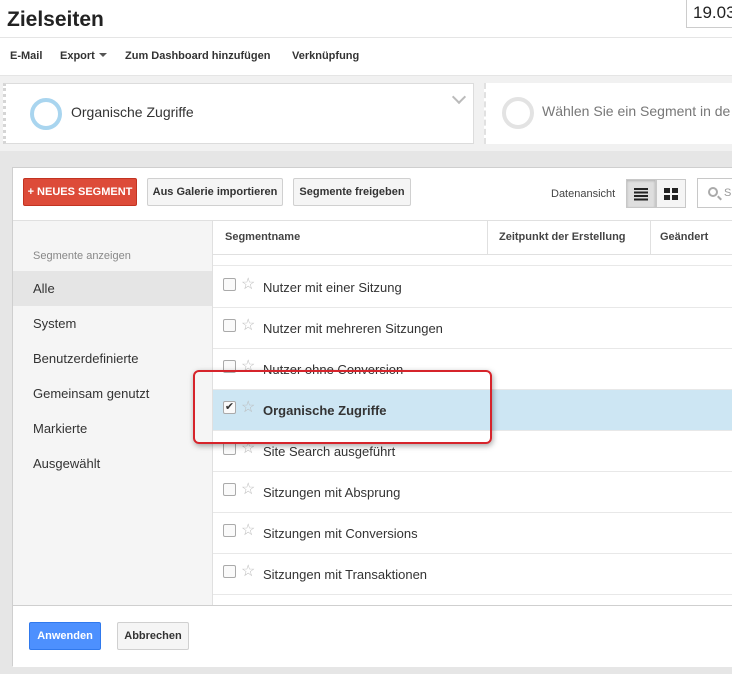 The width and height of the screenshot is (732, 674). What do you see at coordinates (709, 14) in the screenshot?
I see `date-range-selector: 19.03` at bounding box center [709, 14].